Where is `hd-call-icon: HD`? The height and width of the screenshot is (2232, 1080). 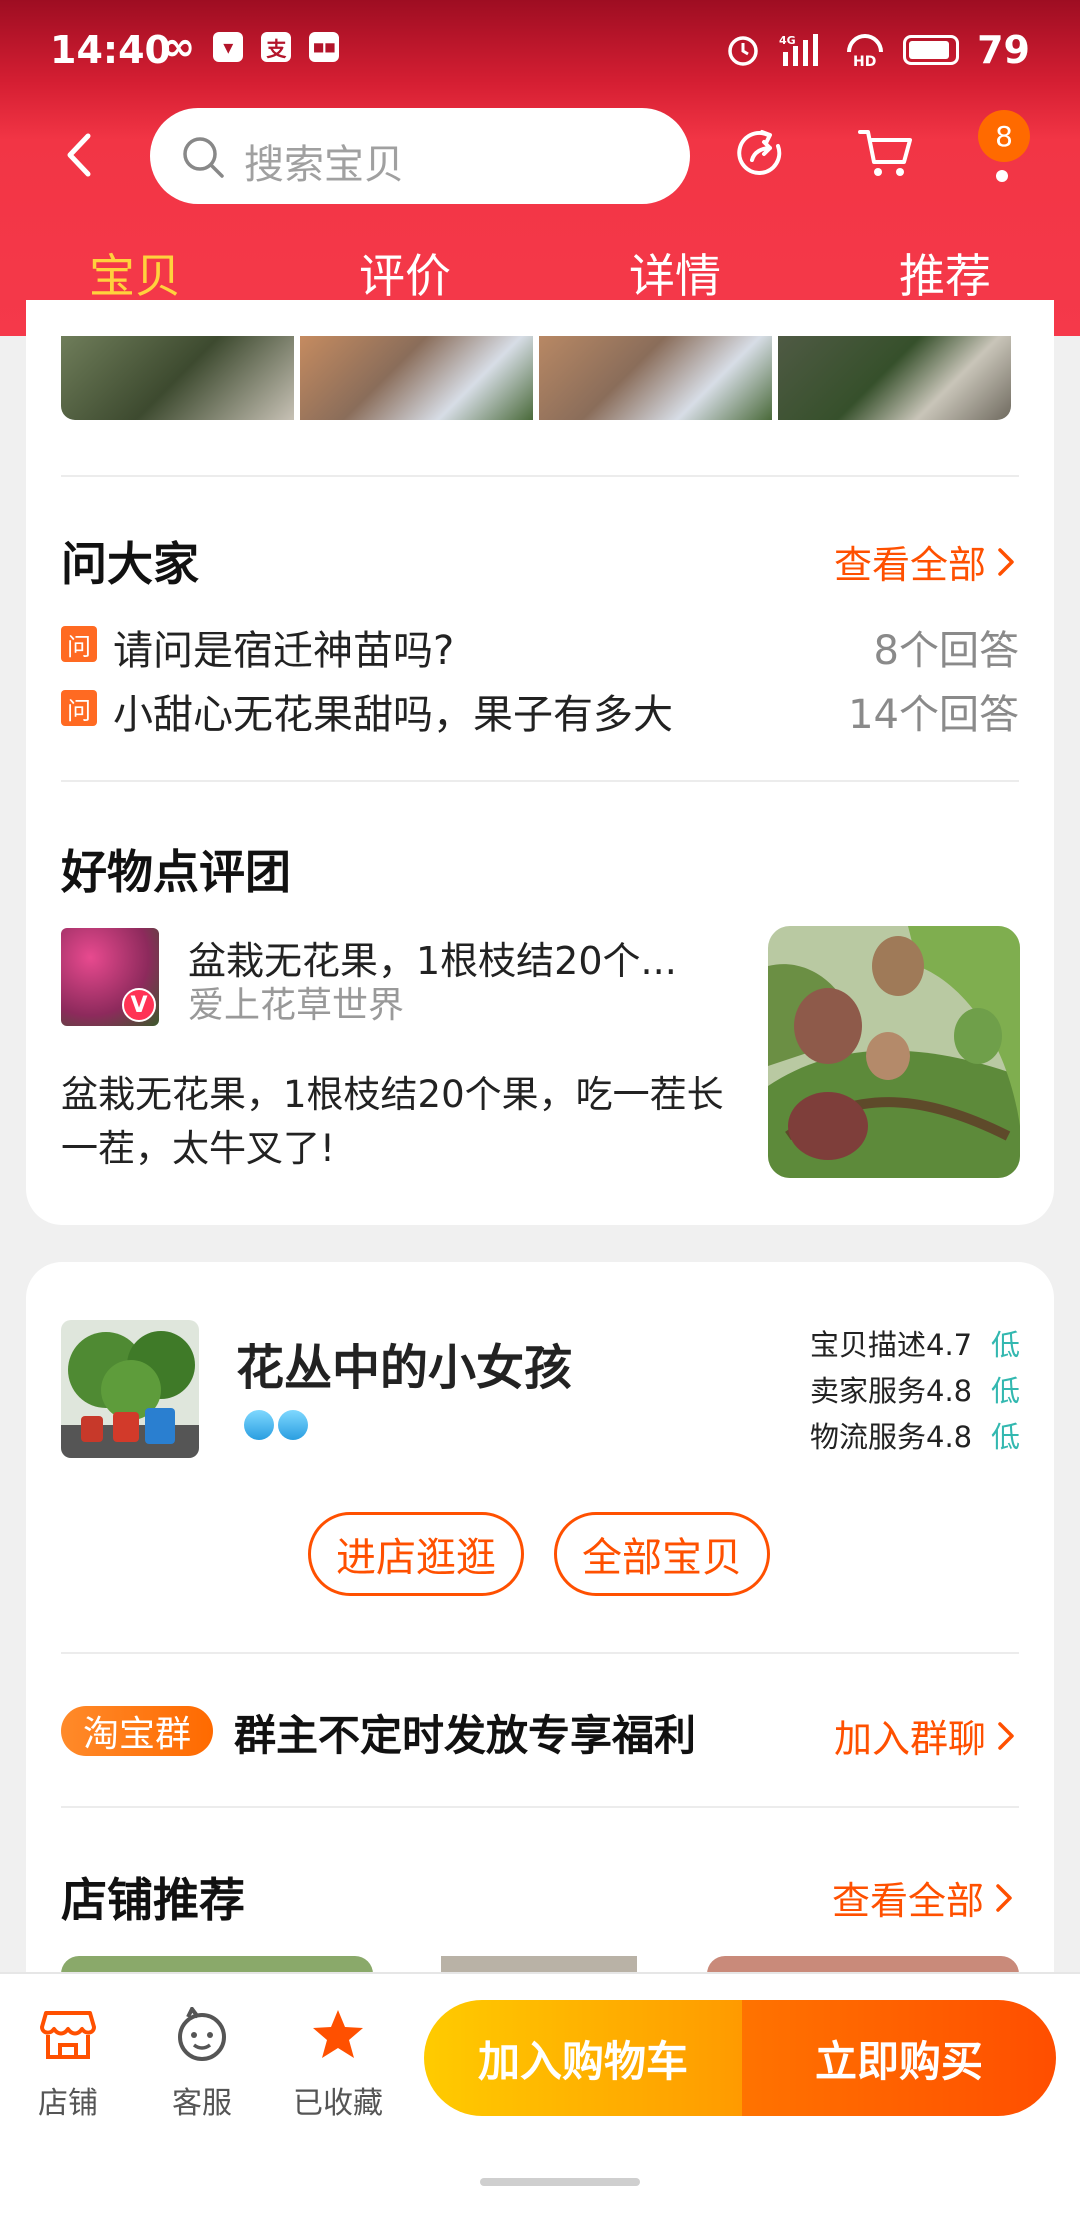
hd-call-icon: HD is located at coordinates (865, 51).